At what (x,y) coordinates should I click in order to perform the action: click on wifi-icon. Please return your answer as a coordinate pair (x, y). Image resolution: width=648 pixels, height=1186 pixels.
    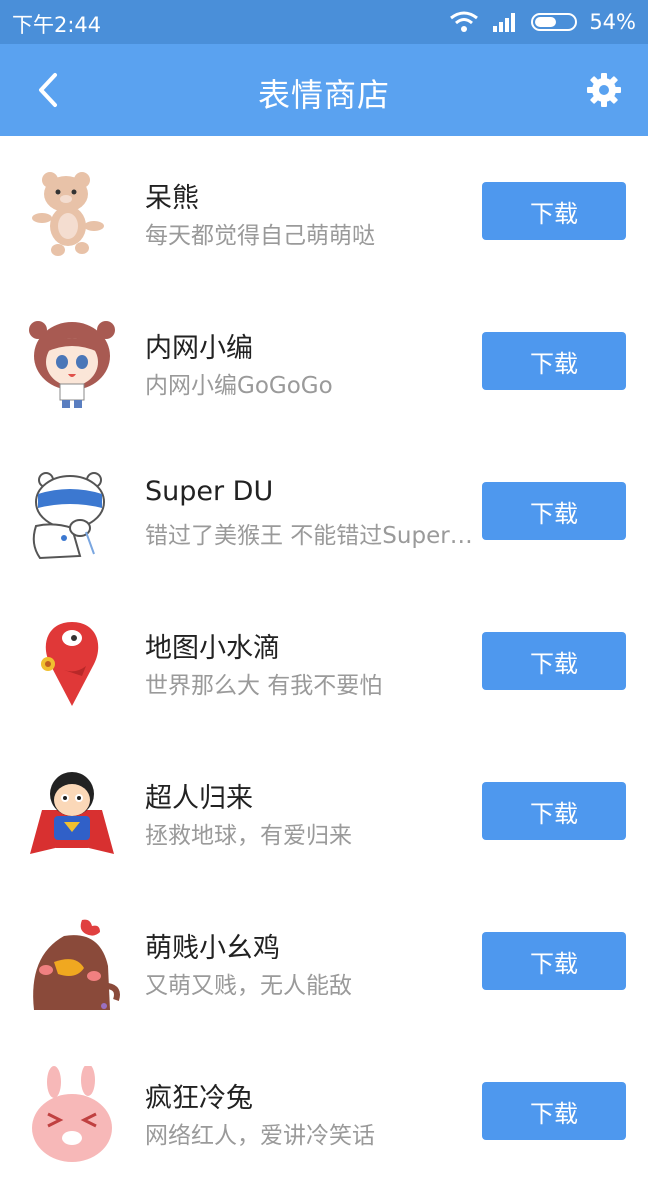
    Looking at the image, I should click on (464, 21).